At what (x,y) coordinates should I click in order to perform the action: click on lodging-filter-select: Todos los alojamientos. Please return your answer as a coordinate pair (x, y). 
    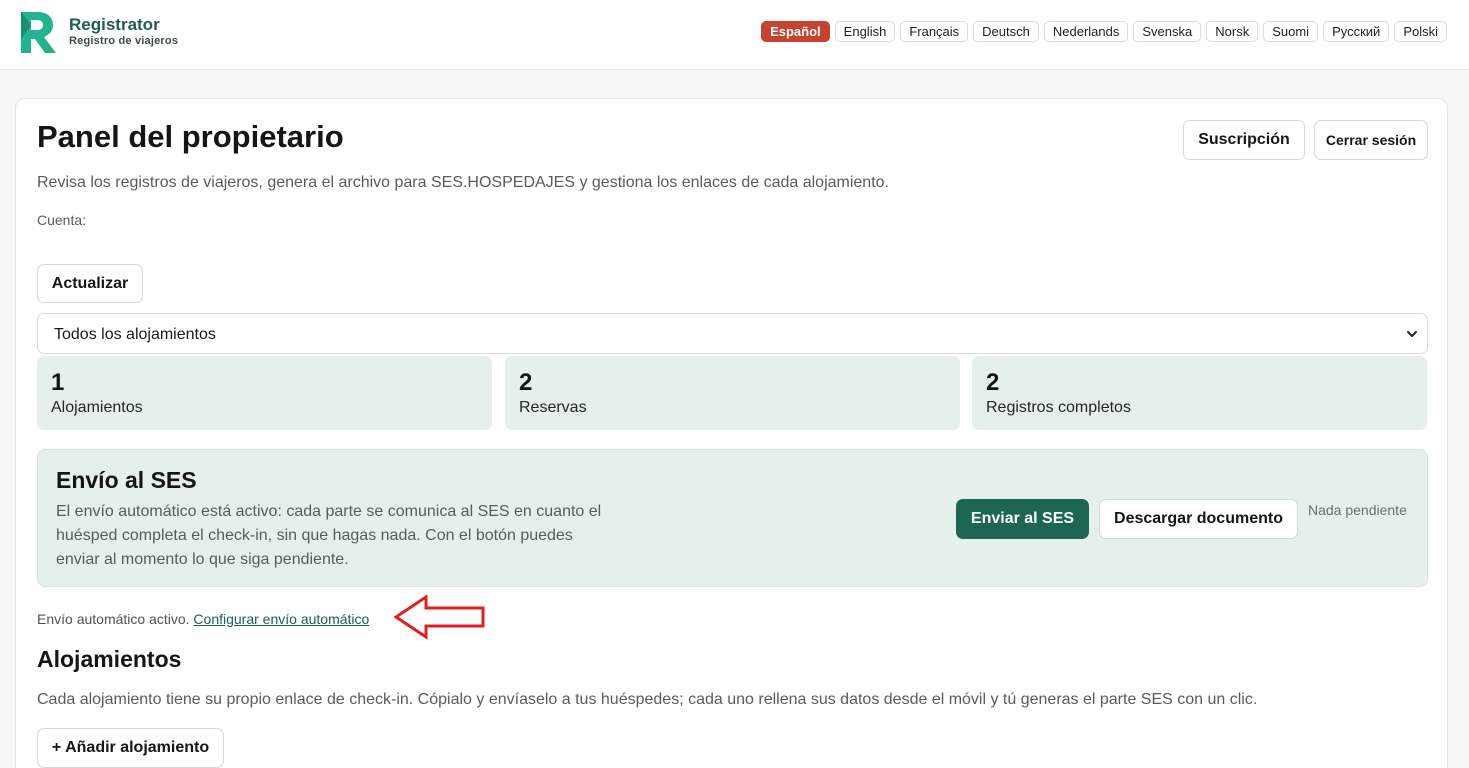
    Looking at the image, I should click on (732, 333).